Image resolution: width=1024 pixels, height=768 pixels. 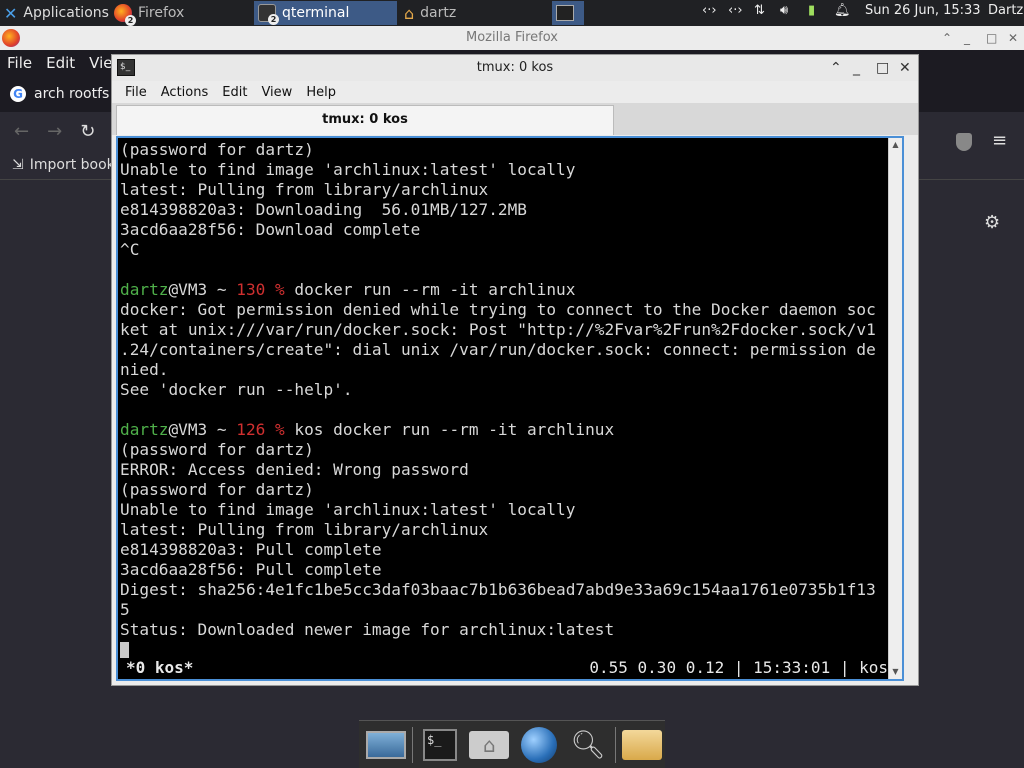 I want to click on ublock-icon, so click(x=964, y=142).